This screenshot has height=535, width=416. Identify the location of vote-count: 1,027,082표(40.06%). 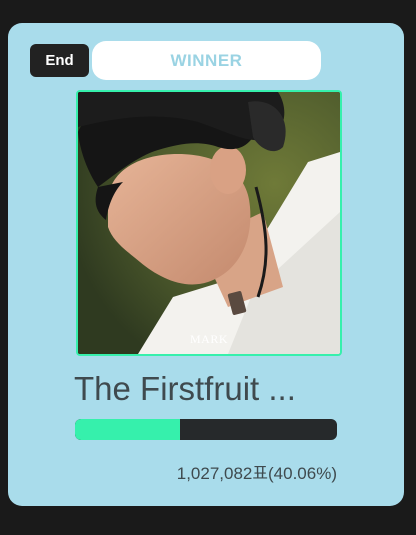
(256, 473).